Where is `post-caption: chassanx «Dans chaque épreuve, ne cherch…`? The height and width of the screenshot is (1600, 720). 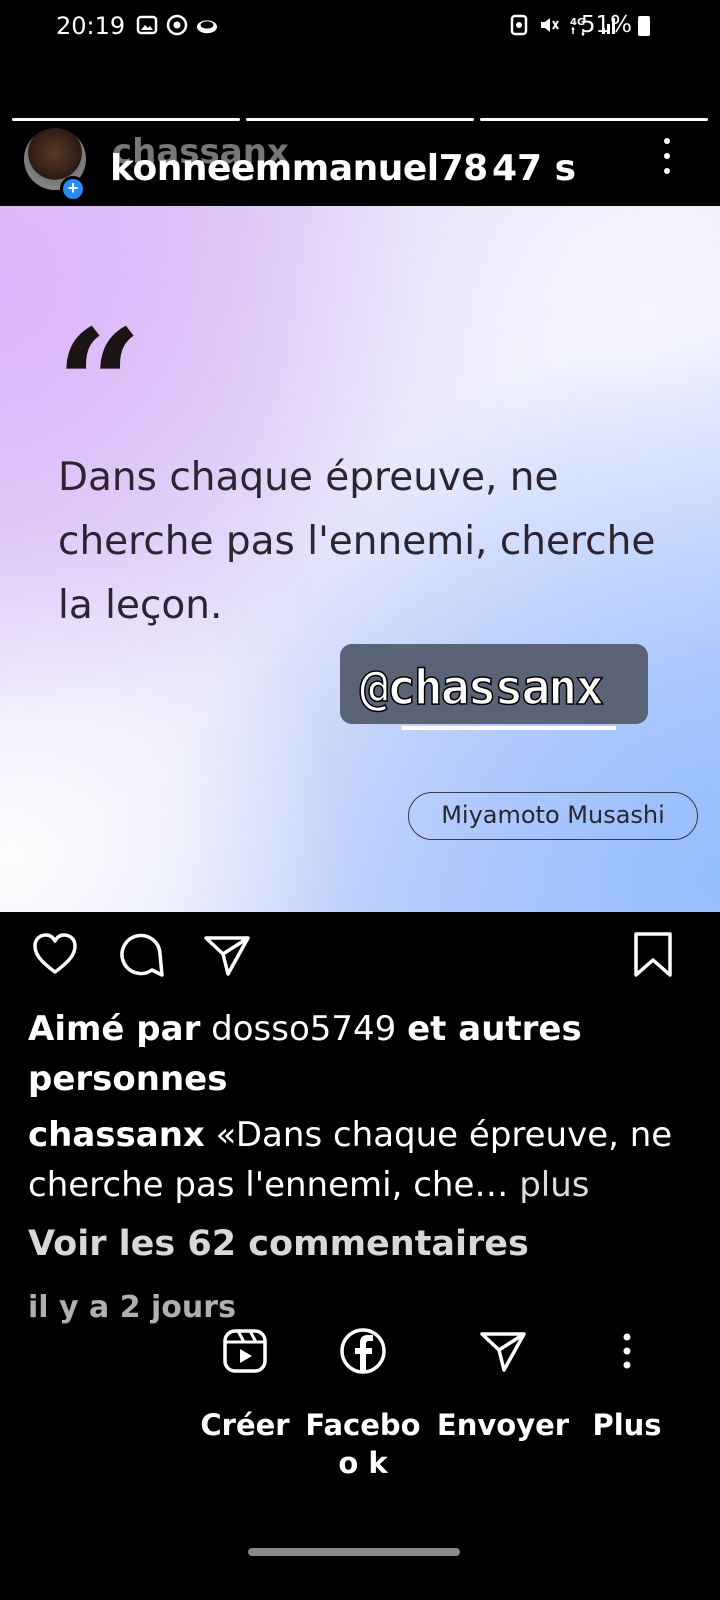 post-caption: chassanx «Dans chaque épreuve, ne cherch… is located at coordinates (368, 1160).